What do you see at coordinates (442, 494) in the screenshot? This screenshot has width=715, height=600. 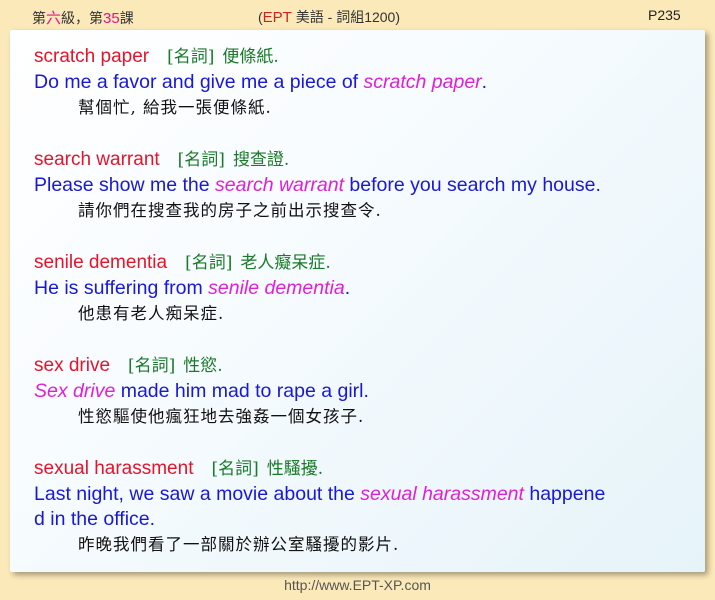 I see `highlighted-term: sexual harassment` at bounding box center [442, 494].